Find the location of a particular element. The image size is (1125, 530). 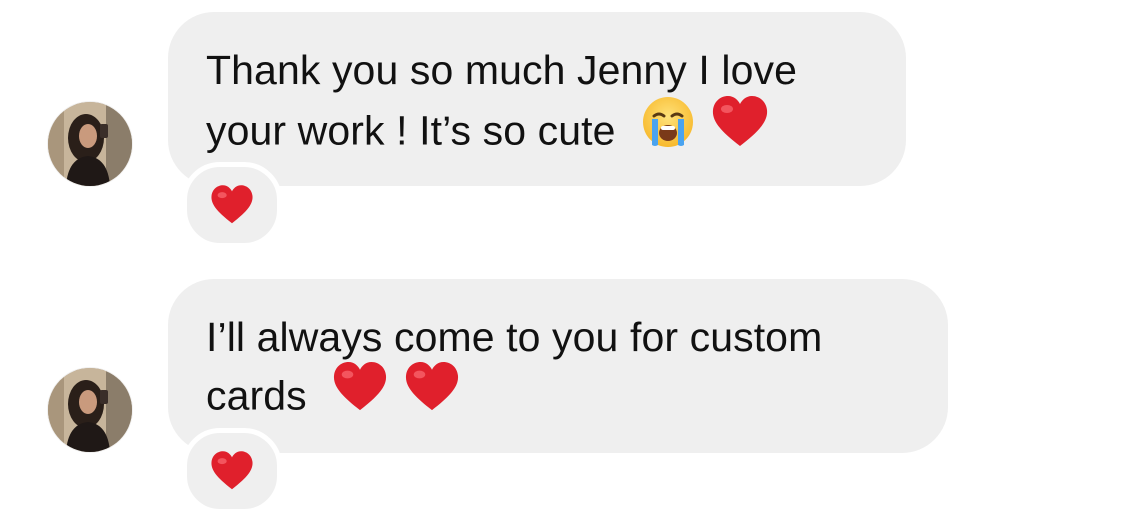

message-text-line: Thank you so much Jenny I love is located at coordinates (501, 70).